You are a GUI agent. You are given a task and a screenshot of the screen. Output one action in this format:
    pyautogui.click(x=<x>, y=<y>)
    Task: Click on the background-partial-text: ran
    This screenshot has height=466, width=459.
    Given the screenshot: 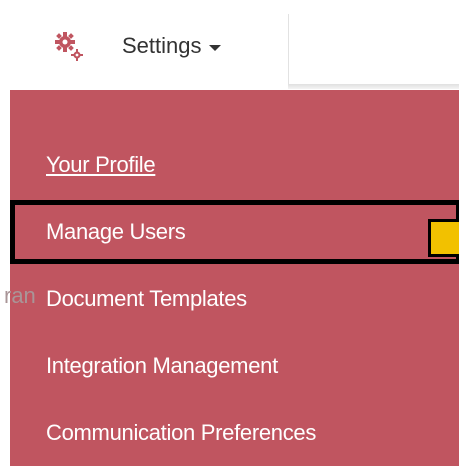 What is the action you would take?
    pyautogui.click(x=20, y=295)
    